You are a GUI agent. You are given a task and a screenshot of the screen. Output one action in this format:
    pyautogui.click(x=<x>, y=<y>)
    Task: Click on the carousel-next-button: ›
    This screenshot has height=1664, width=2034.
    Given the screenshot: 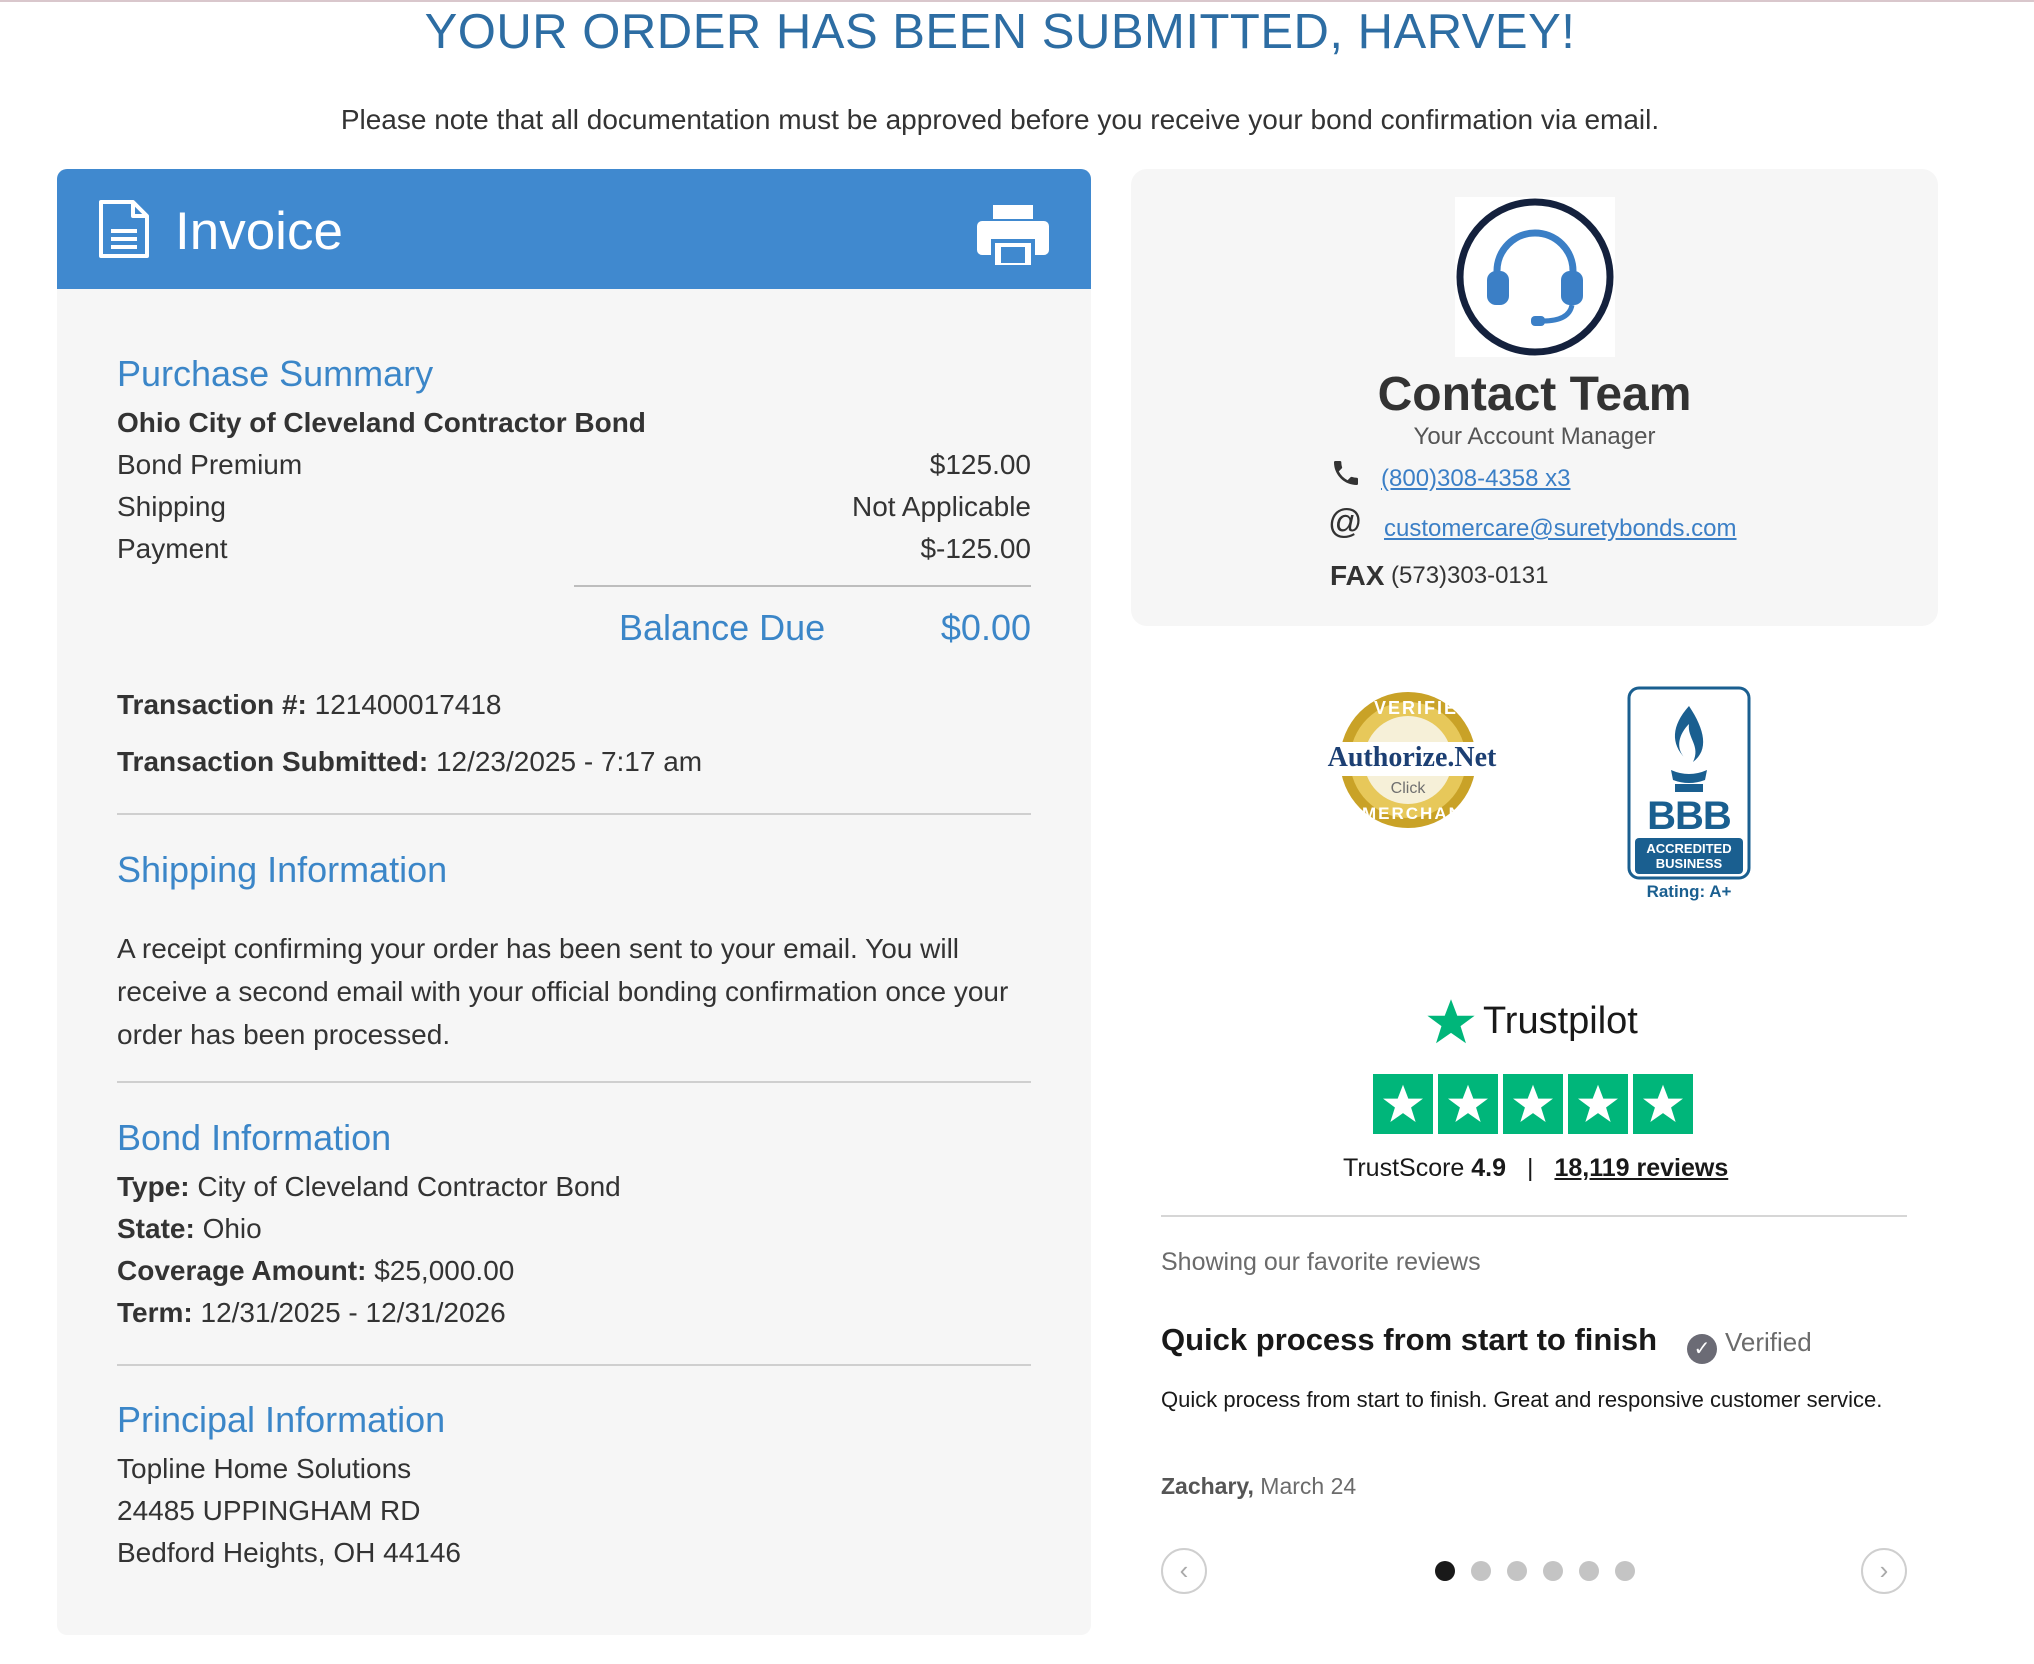 What is the action you would take?
    pyautogui.click(x=1884, y=1571)
    